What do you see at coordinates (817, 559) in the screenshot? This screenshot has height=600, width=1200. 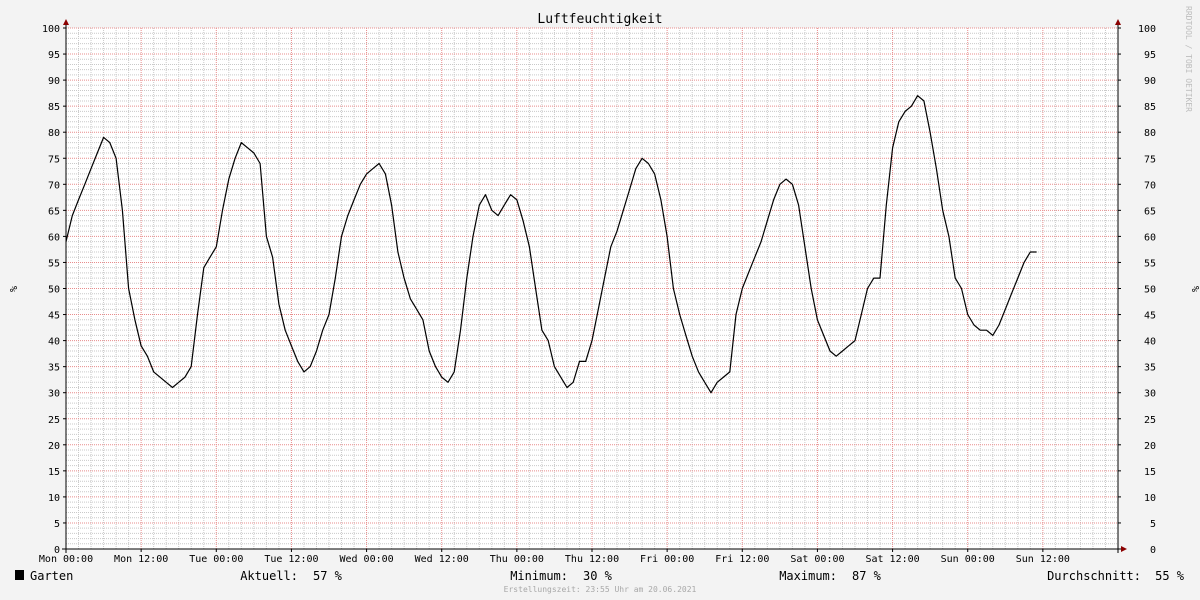 I see `x-tick-label: Sat 00:00` at bounding box center [817, 559].